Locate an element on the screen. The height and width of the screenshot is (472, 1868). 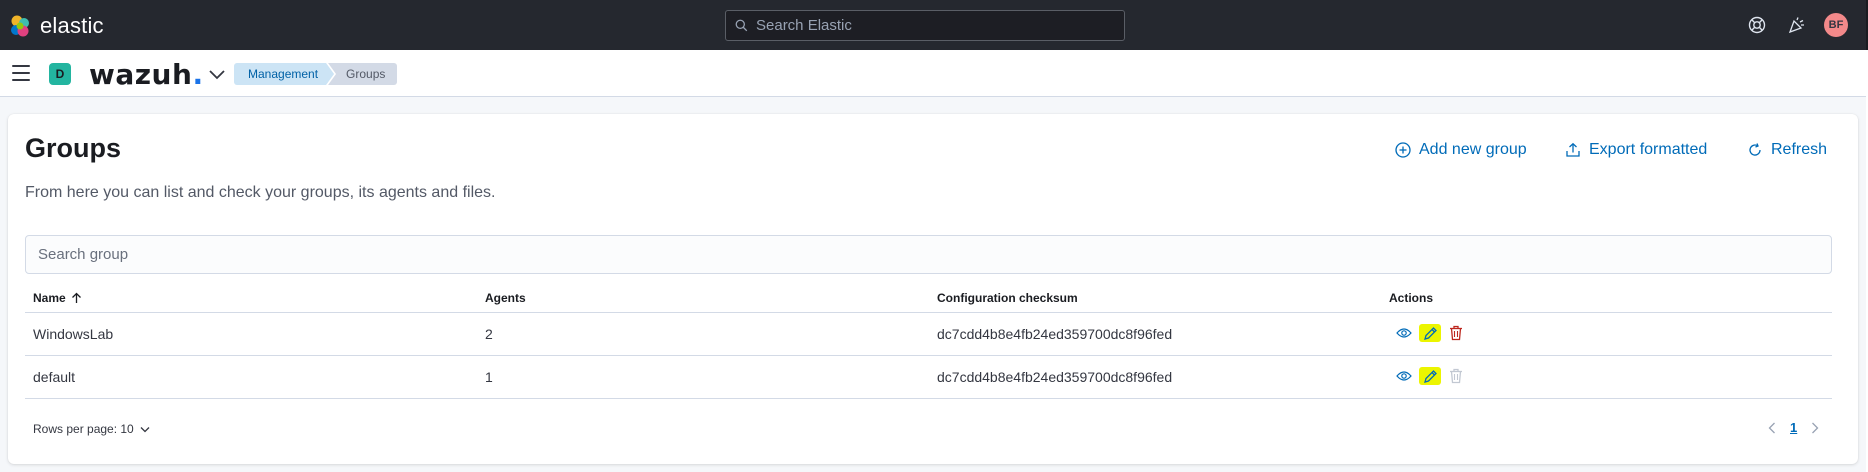
top-header: elastic Search Elastic BF is located at coordinates (934, 25).